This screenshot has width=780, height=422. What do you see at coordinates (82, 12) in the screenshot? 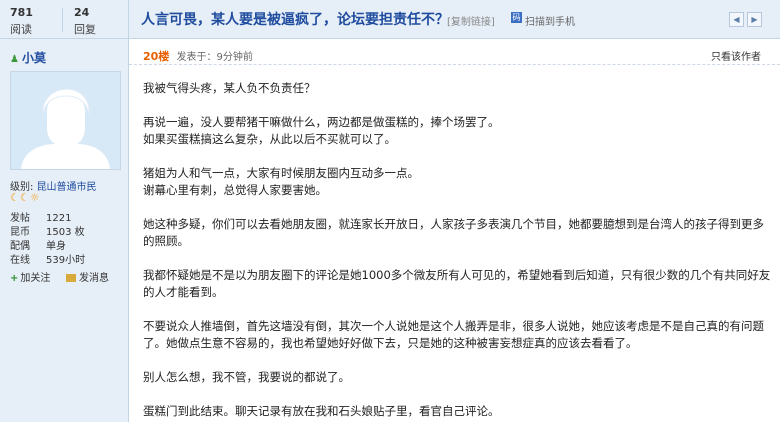
I see `replies-count: 24` at bounding box center [82, 12].